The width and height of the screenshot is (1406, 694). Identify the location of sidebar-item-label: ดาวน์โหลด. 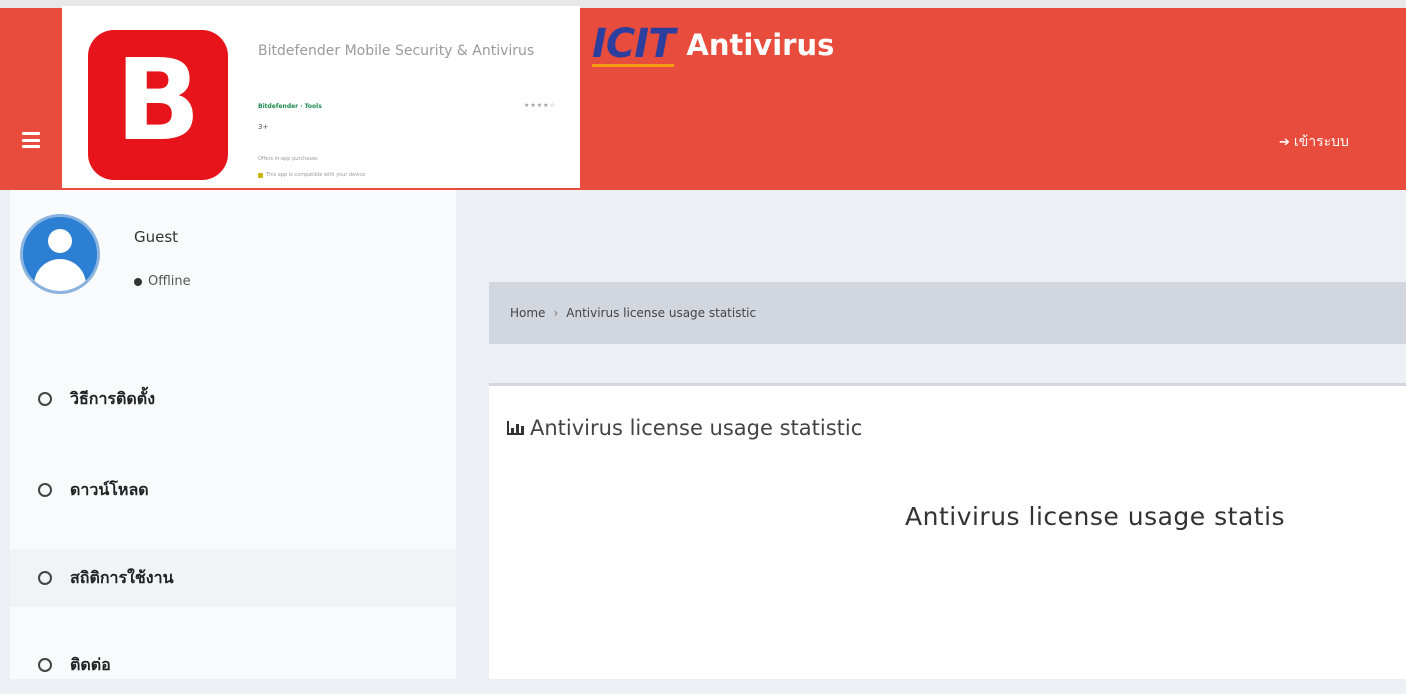
(109, 489).